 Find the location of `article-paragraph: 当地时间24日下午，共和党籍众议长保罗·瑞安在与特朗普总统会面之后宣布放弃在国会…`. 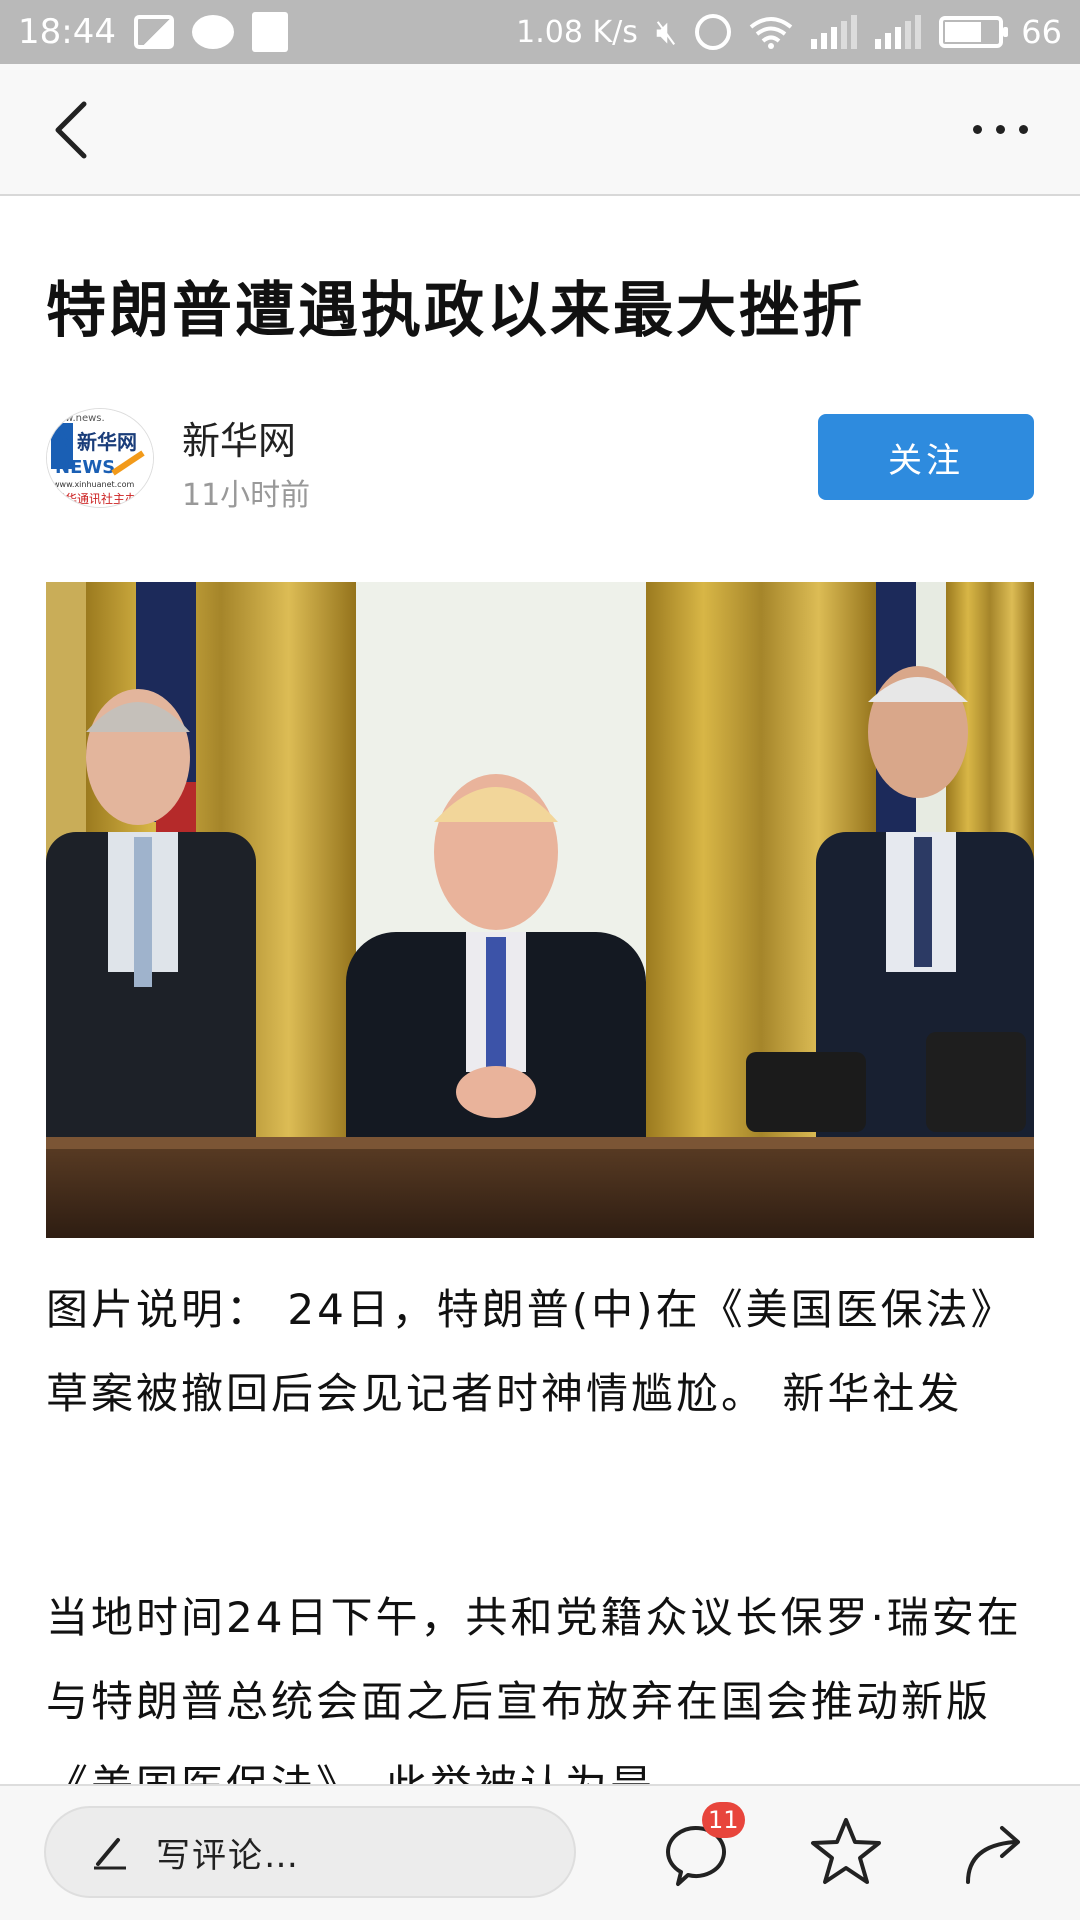

article-paragraph: 当地时间24日下午，共和党籍众议长保罗·瑞安在与特朗普总统会面之后宣布放弃在国会… is located at coordinates (534, 1689).